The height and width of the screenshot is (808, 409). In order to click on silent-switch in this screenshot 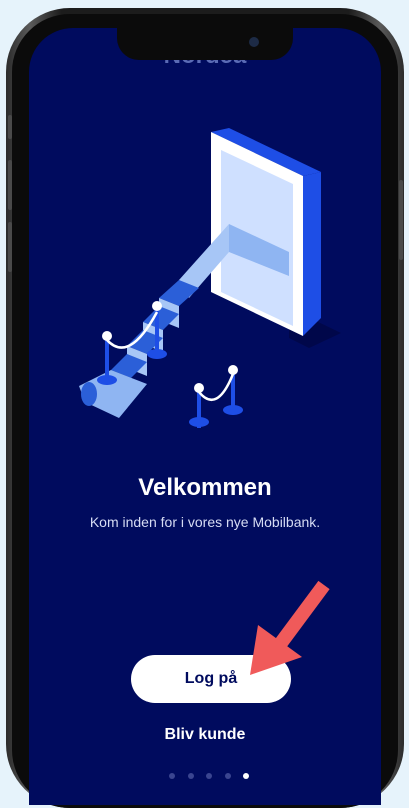, I will do `click(10, 127)`.